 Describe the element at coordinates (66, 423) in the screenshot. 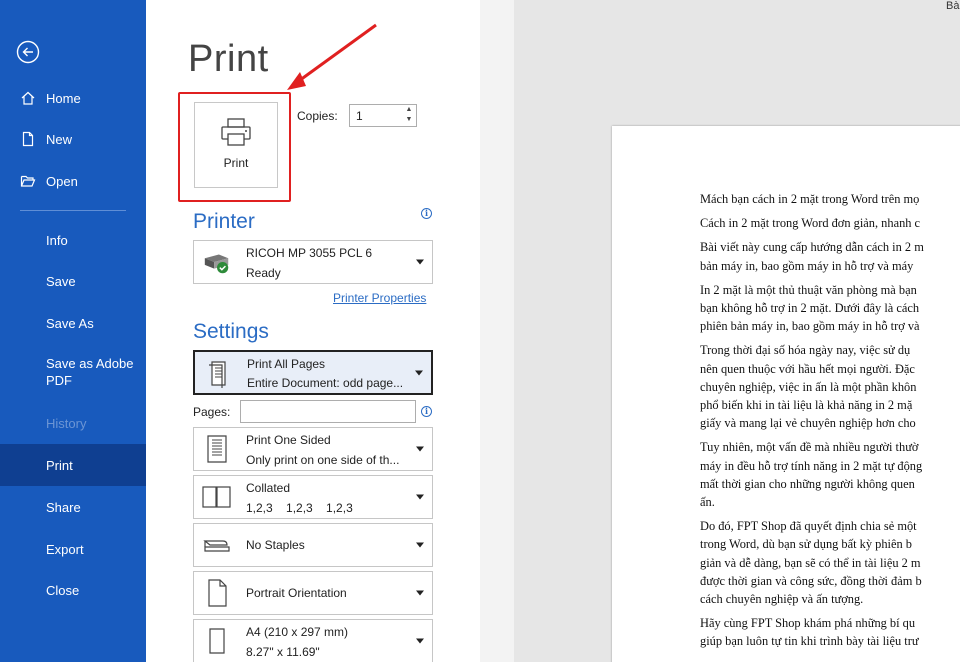

I see `nav-label: History` at that location.